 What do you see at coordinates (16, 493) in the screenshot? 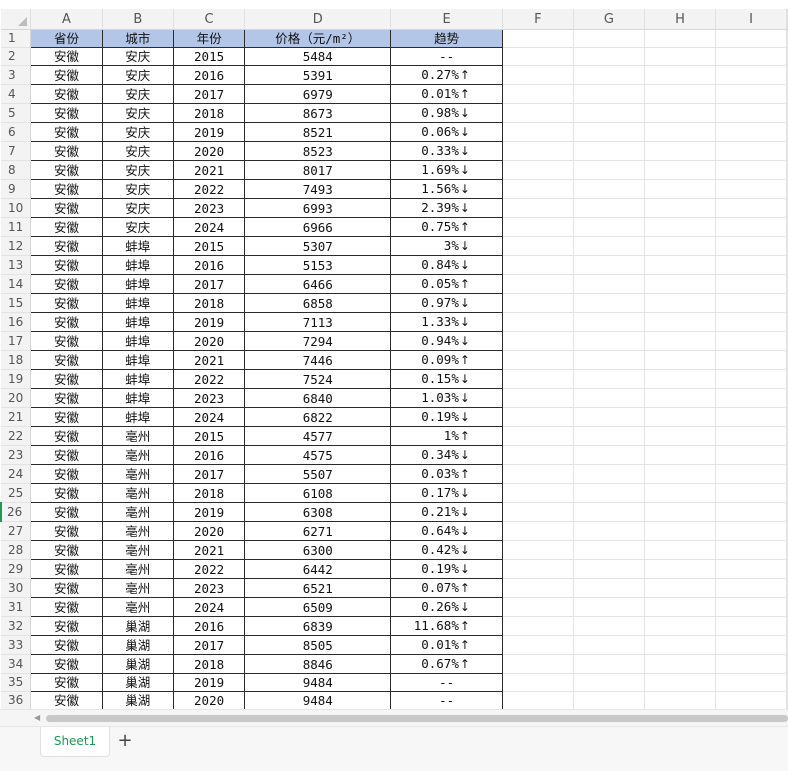
I see `row-number: 25` at bounding box center [16, 493].